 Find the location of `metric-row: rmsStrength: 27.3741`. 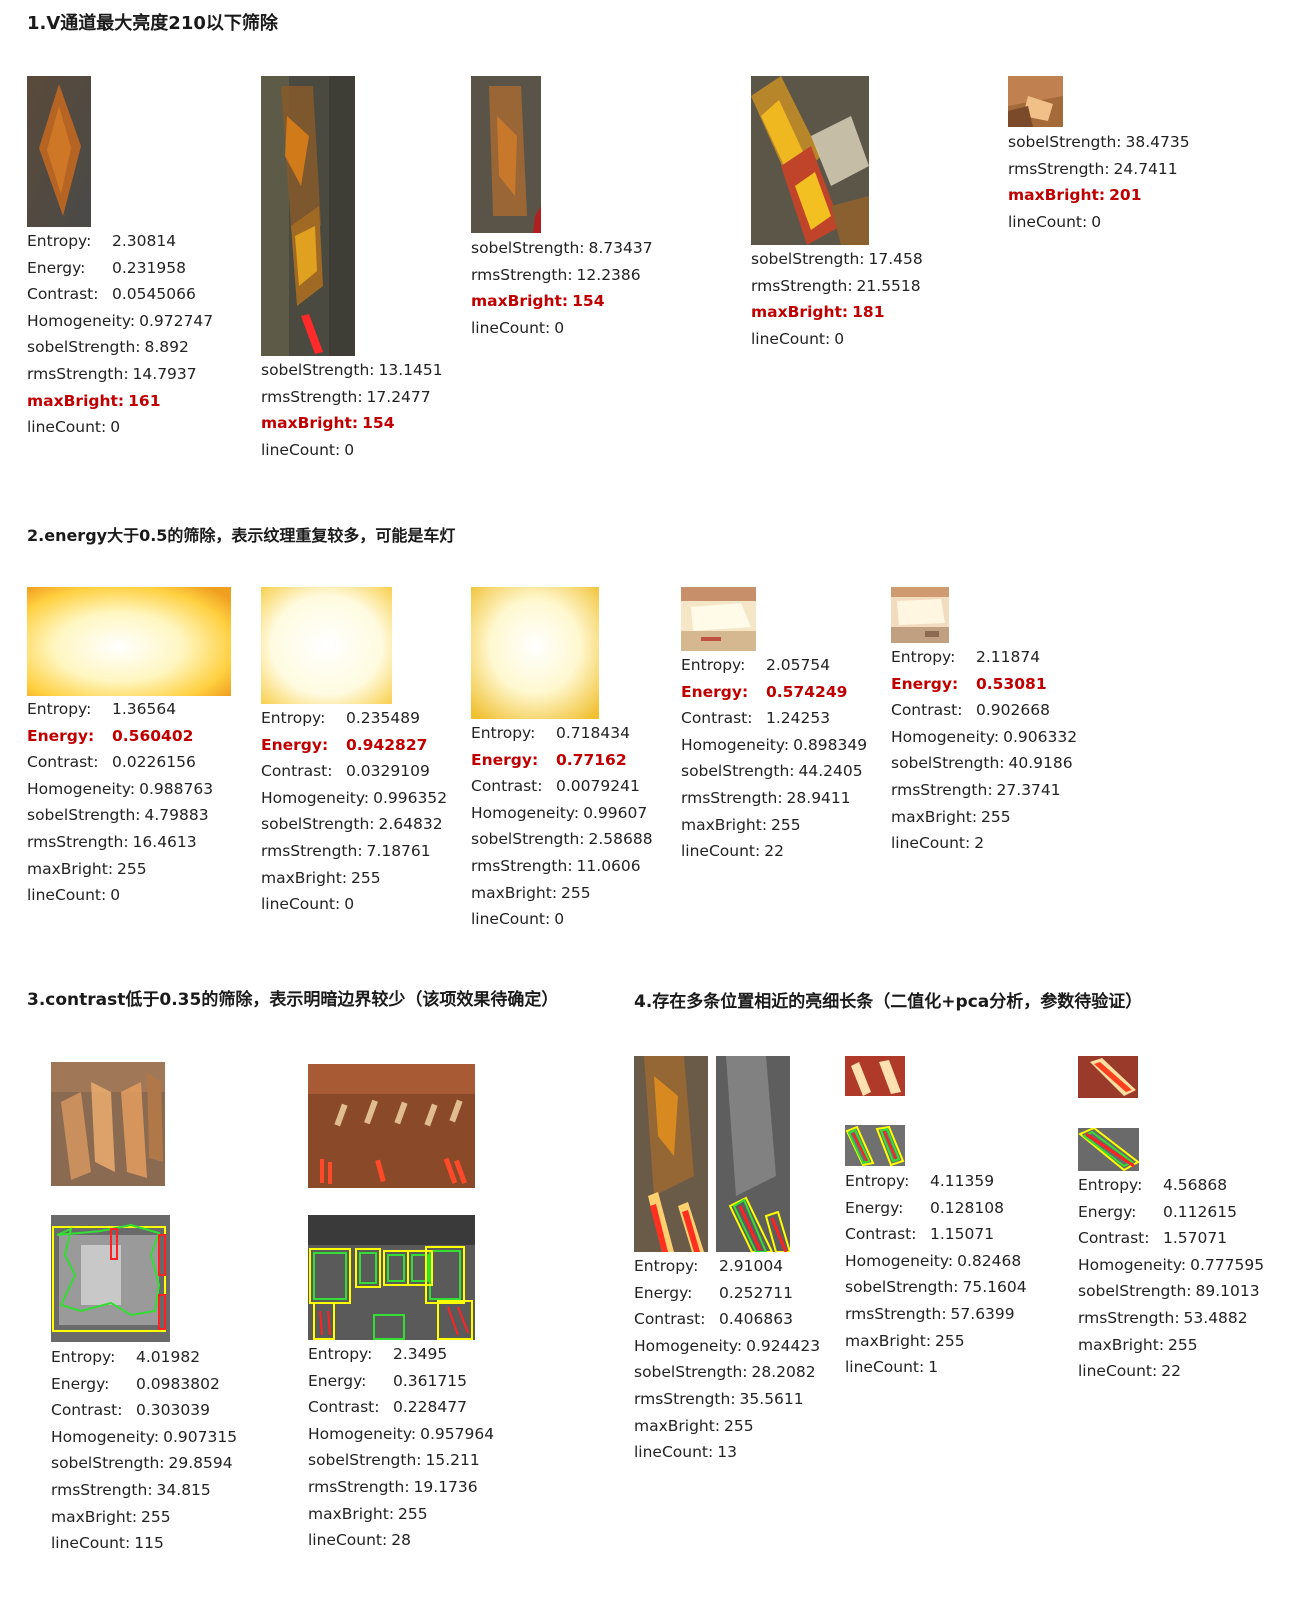

metric-row: rmsStrength: 27.3741 is located at coordinates (984, 790).